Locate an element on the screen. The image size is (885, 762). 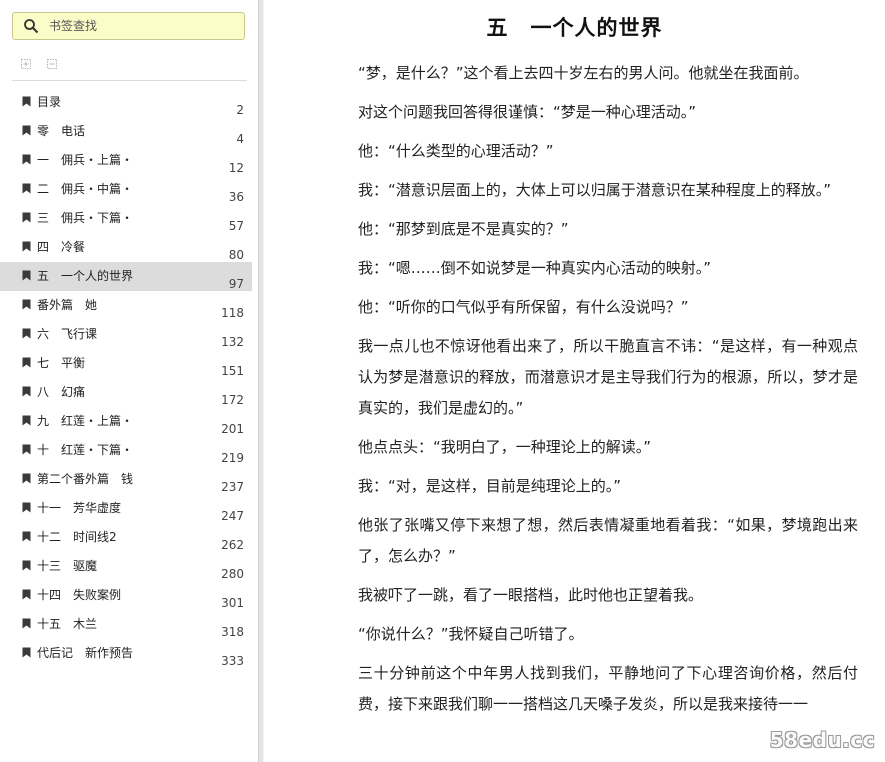
bookmark-label: 十四 失败案例 is located at coordinates (79, 595).